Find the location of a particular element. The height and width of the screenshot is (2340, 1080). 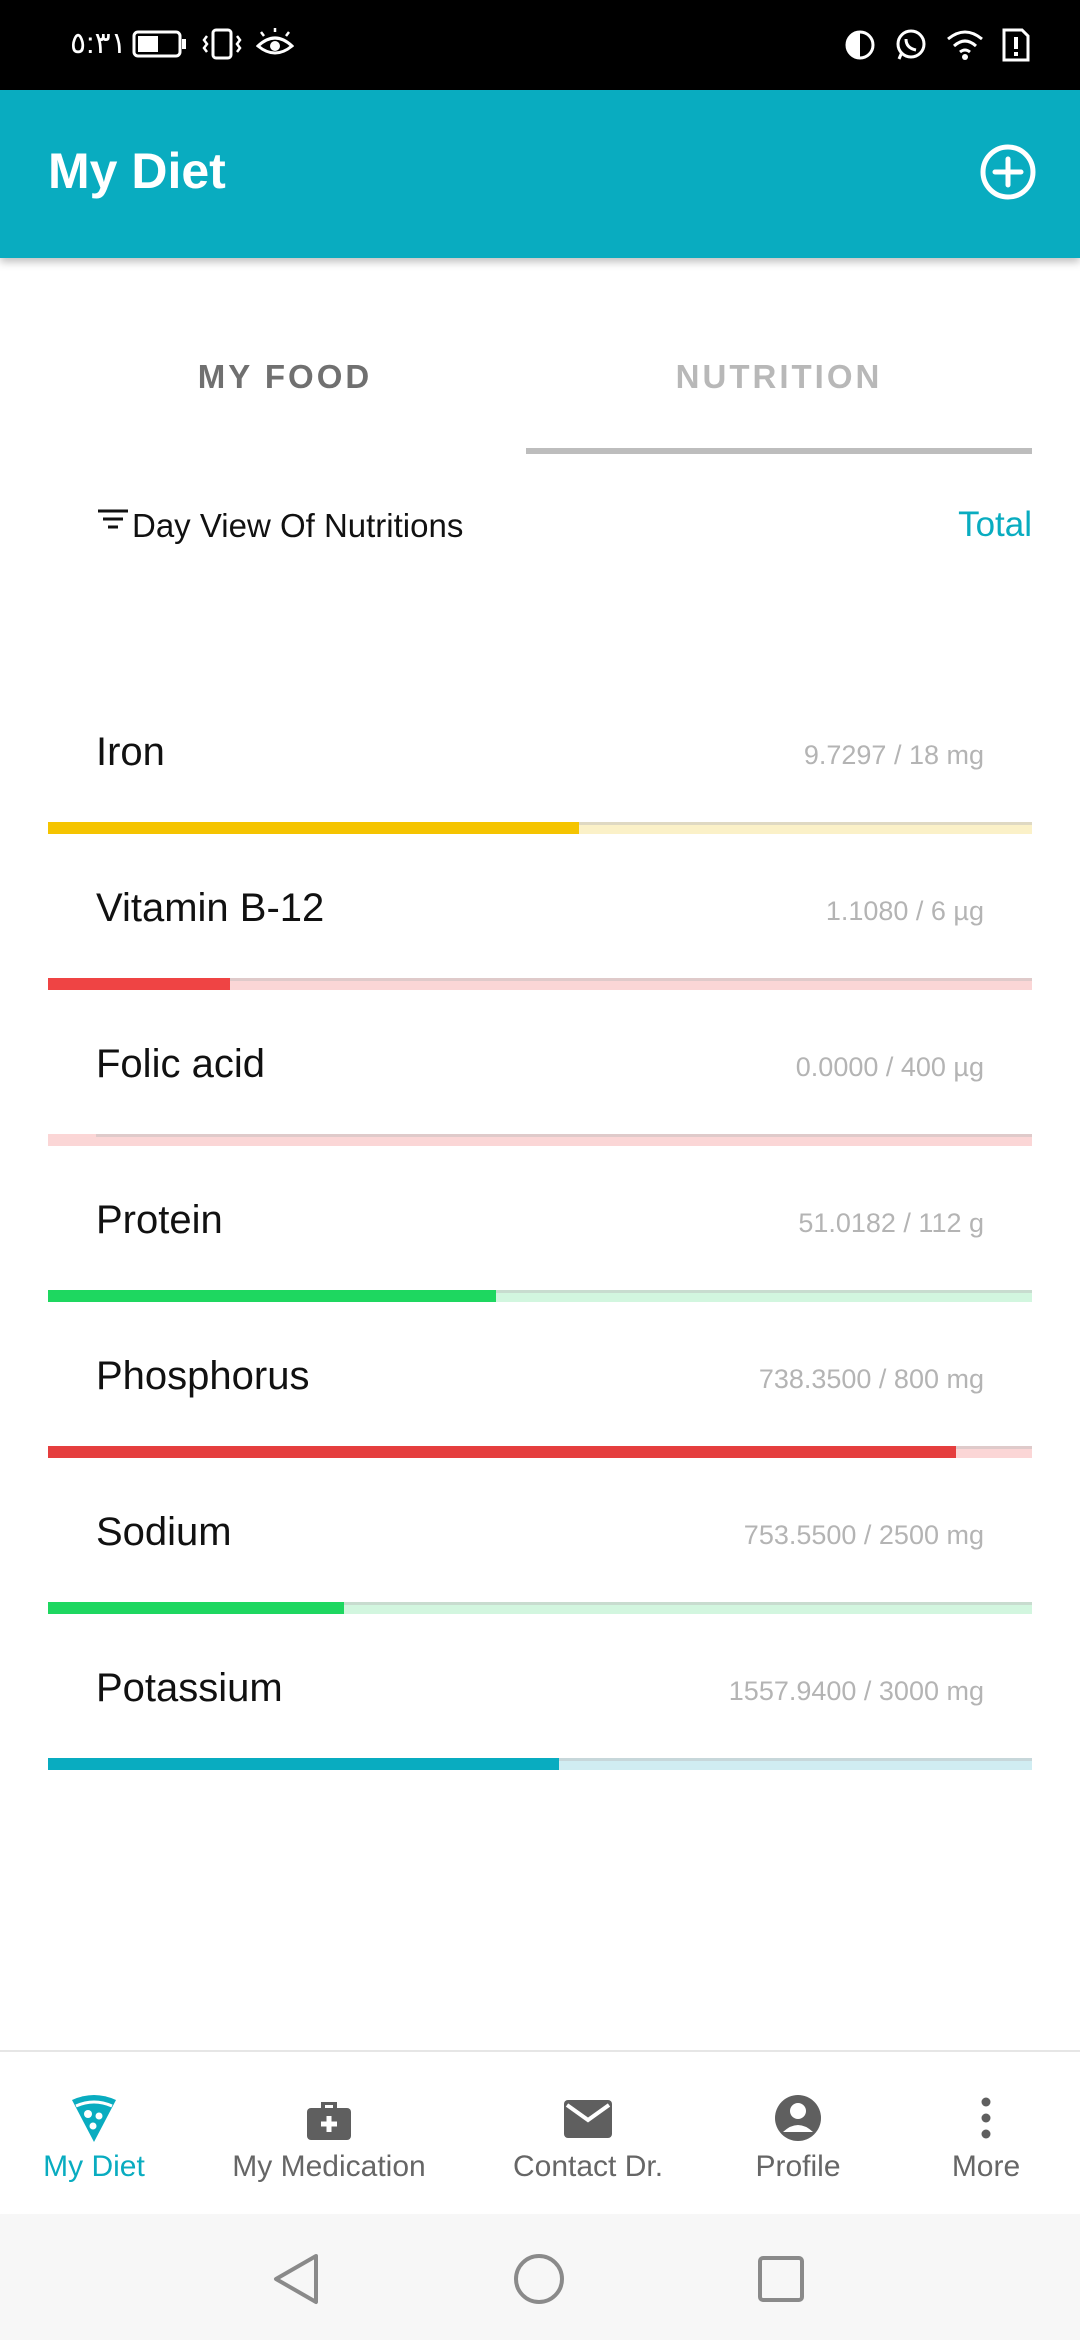

battery-icon is located at coordinates (159, 44).